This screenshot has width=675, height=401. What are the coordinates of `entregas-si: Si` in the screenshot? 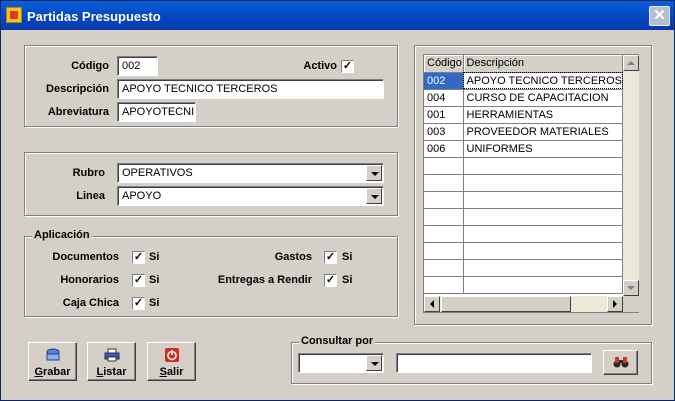 It's located at (347, 280).